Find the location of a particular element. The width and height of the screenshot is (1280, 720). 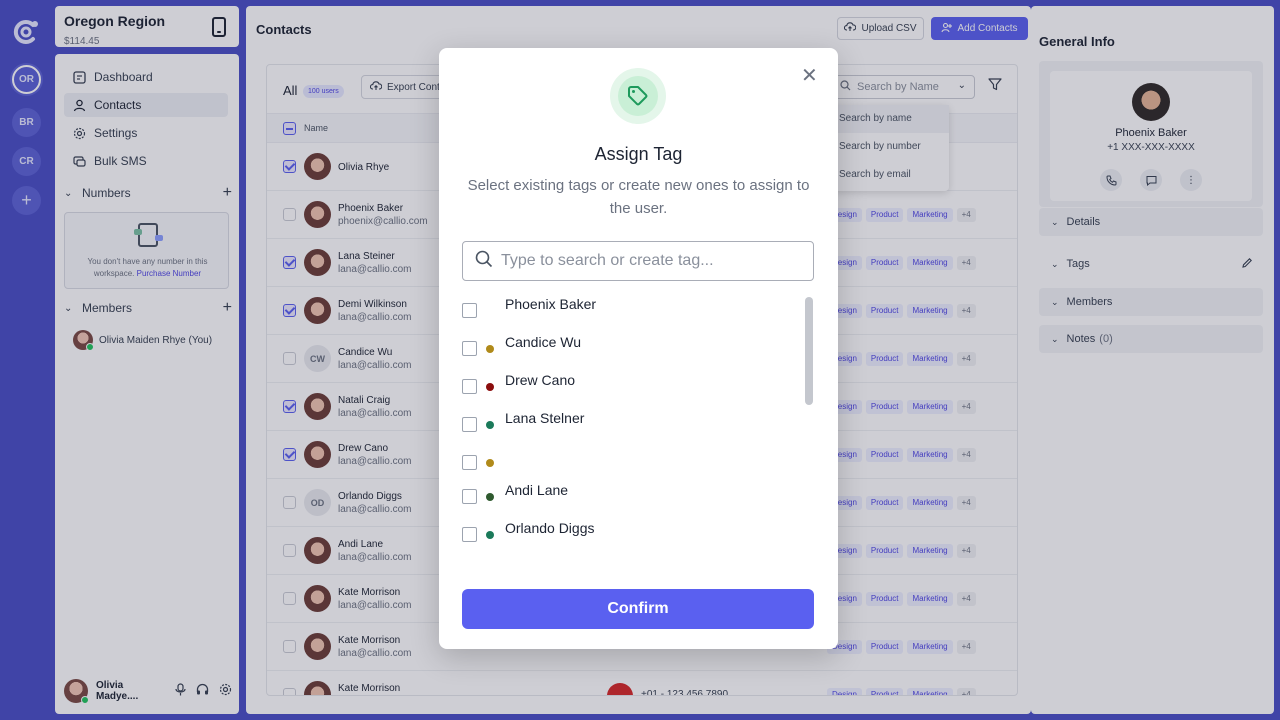

tag-list-scrollbar is located at coordinates (809, 351).